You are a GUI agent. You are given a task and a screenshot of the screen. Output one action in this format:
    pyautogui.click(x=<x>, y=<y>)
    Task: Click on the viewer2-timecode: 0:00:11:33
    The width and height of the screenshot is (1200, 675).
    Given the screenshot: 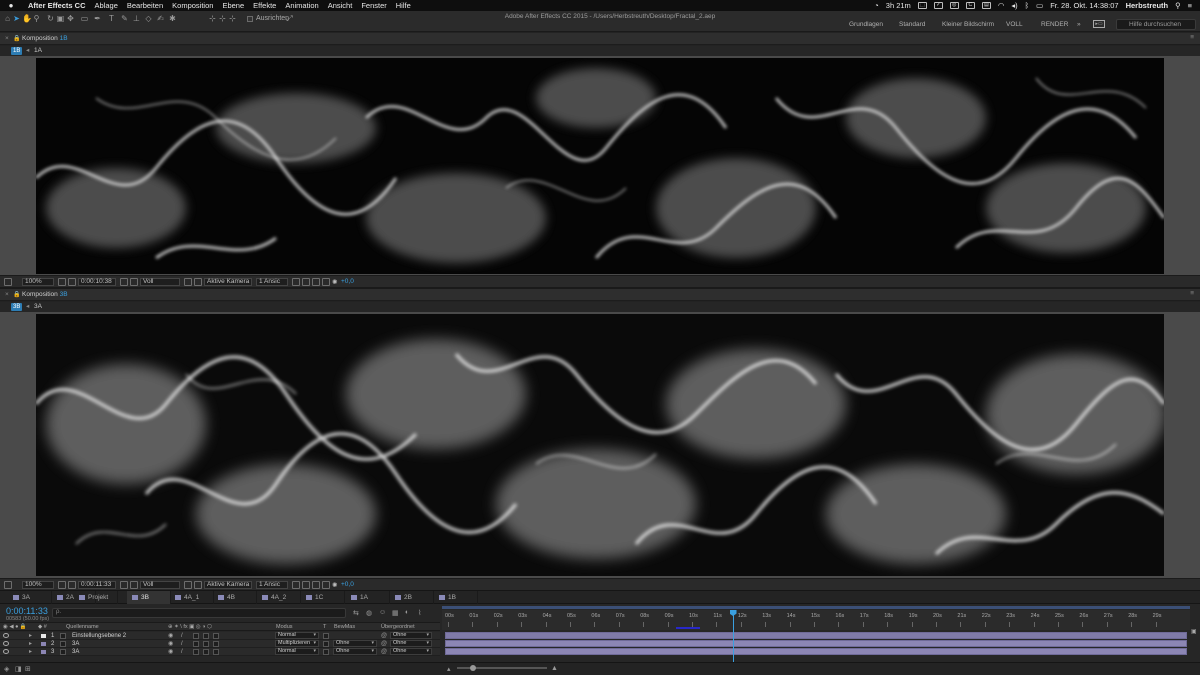 What is the action you would take?
    pyautogui.click(x=97, y=585)
    